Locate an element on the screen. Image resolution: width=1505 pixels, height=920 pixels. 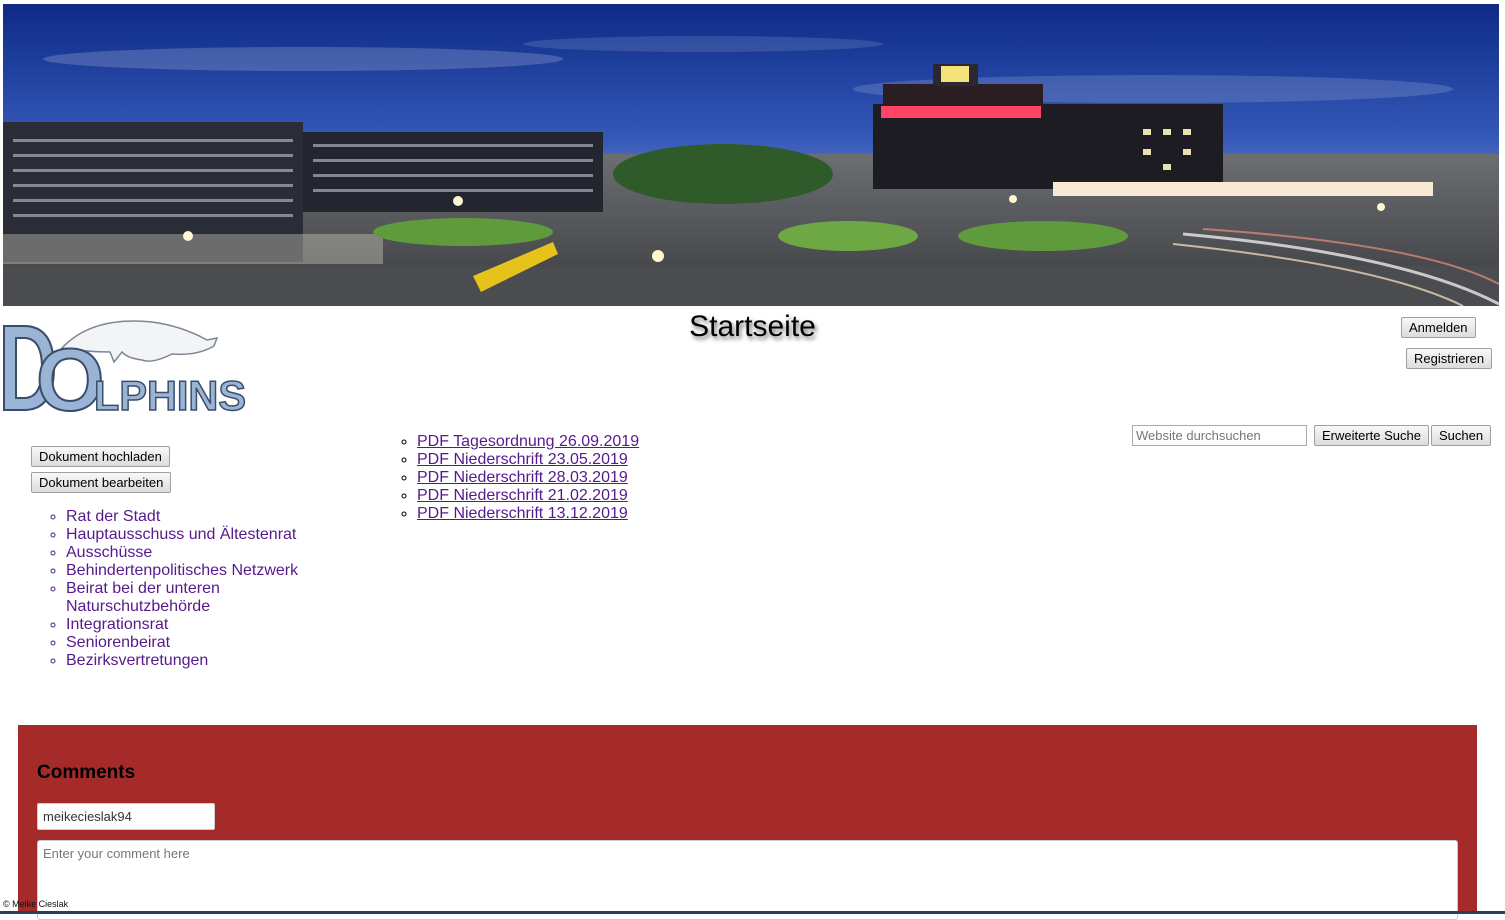
document-link: PDF Niederschrift 23.05.2019 is located at coordinates (522, 459).